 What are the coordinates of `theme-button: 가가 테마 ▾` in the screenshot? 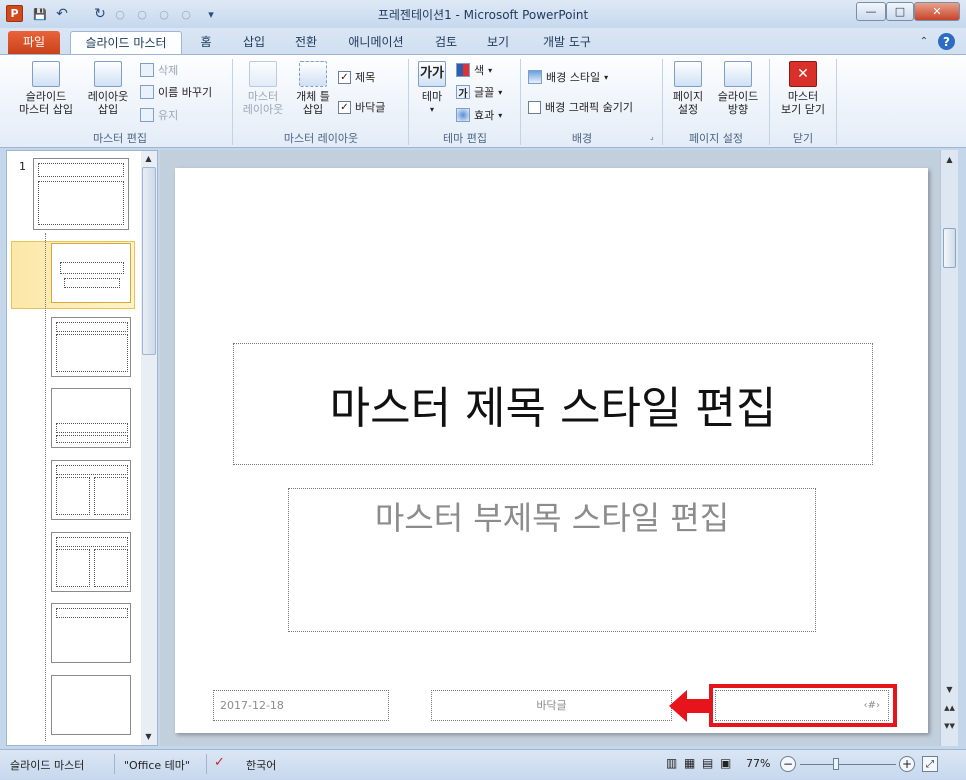 It's located at (432, 88).